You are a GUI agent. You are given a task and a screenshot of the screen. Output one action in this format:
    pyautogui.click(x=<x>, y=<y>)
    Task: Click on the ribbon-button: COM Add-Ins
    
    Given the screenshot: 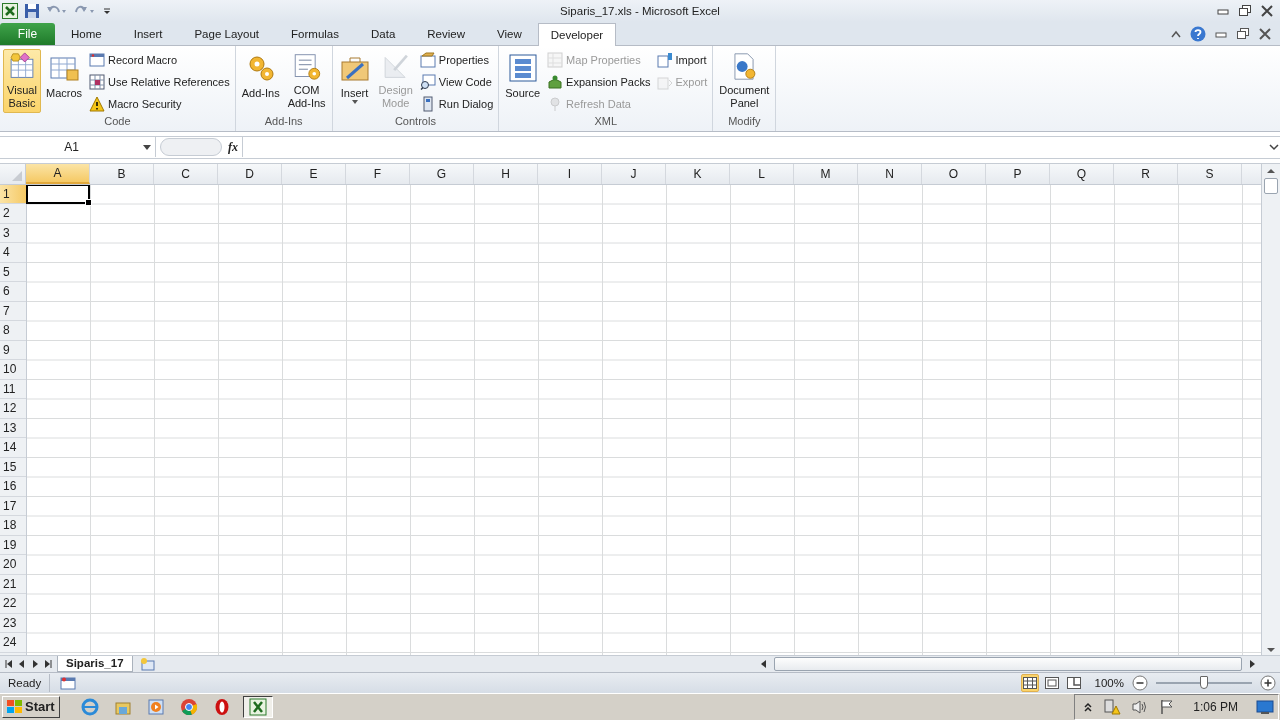 What is the action you would take?
    pyautogui.click(x=306, y=81)
    